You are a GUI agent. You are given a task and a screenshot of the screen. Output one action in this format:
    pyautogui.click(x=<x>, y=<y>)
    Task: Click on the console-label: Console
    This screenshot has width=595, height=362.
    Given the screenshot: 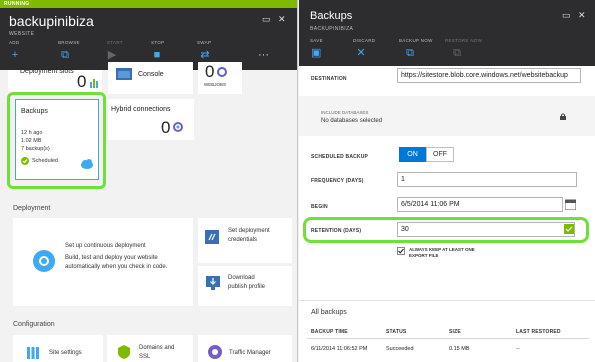 What is the action you would take?
    pyautogui.click(x=151, y=74)
    